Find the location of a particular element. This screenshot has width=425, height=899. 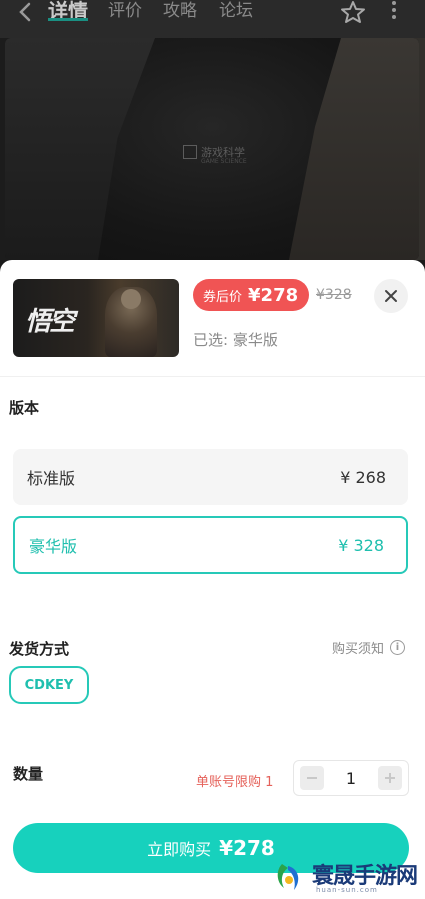

tab-reviews: 评价 is located at coordinates (125, 11).